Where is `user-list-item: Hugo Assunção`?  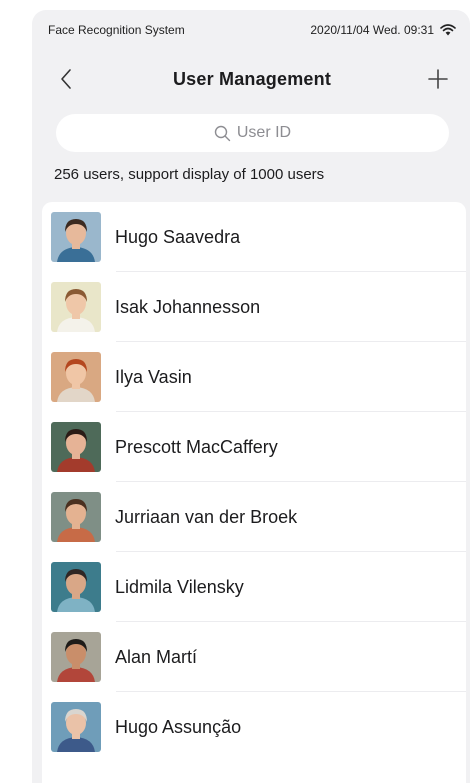
user-list-item: Hugo Assunção is located at coordinates (254, 727).